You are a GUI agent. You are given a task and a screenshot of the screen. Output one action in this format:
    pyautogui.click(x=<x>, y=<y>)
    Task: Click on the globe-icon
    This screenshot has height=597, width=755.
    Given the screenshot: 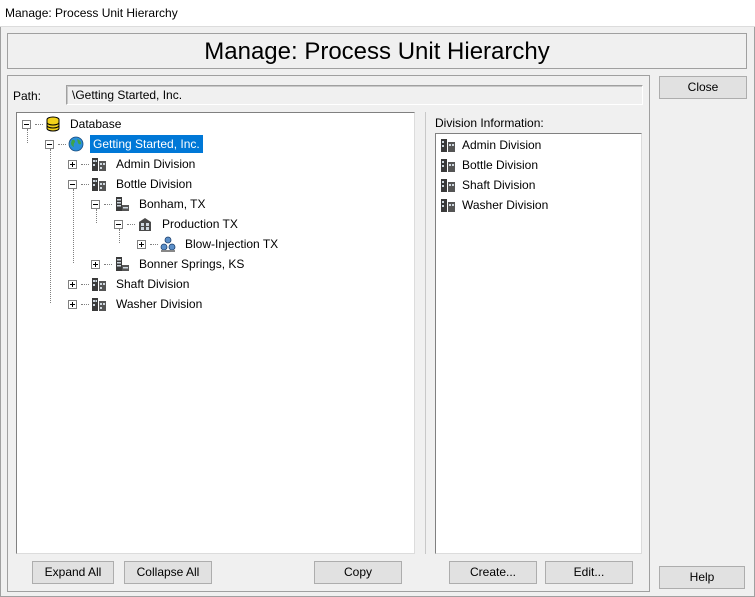 What is the action you would take?
    pyautogui.click(x=76, y=144)
    